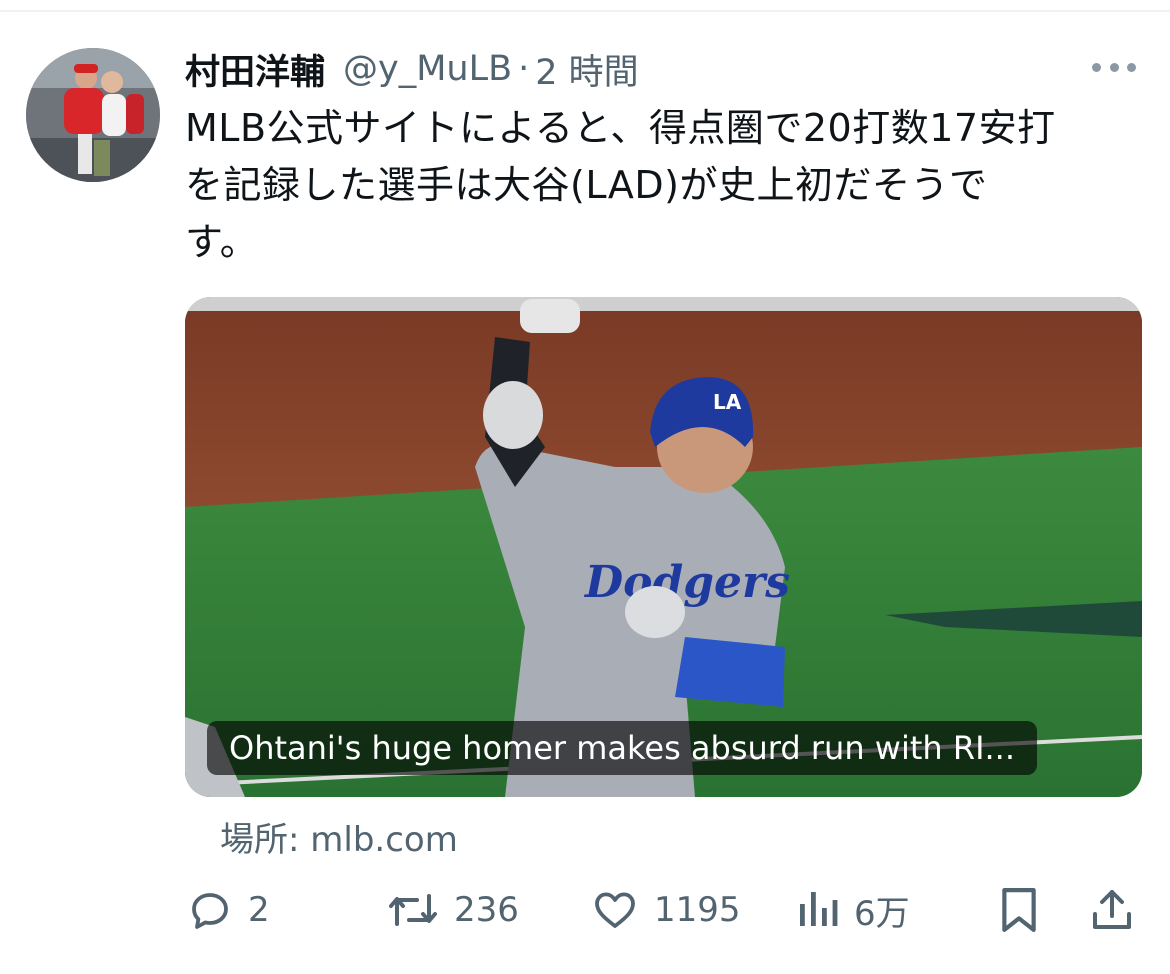 The width and height of the screenshot is (1170, 974). What do you see at coordinates (255, 69) in the screenshot?
I see `display-name: 村田洋輔` at bounding box center [255, 69].